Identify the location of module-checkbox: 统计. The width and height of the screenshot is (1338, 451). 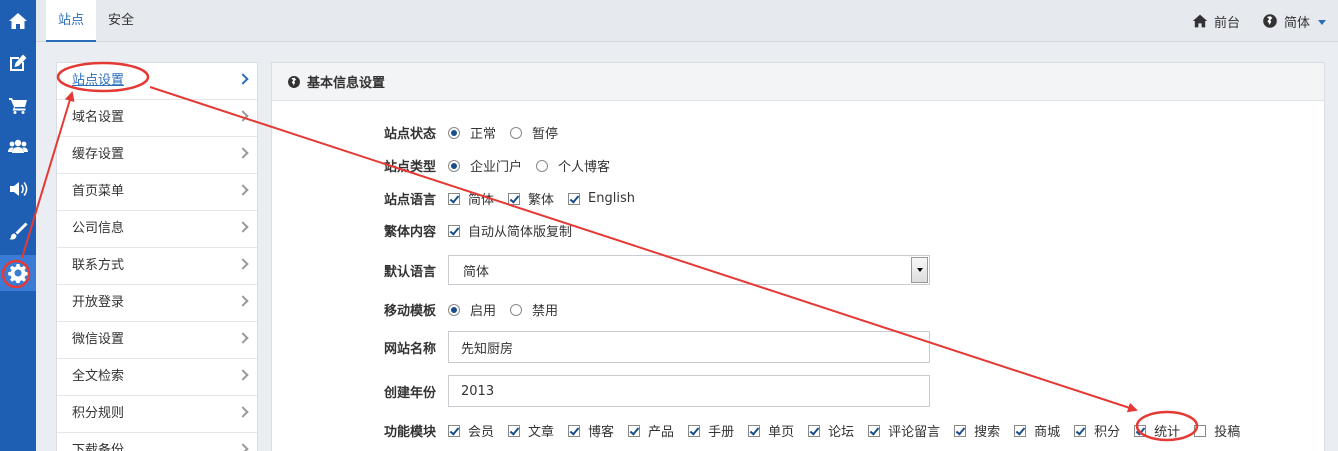
(1157, 430).